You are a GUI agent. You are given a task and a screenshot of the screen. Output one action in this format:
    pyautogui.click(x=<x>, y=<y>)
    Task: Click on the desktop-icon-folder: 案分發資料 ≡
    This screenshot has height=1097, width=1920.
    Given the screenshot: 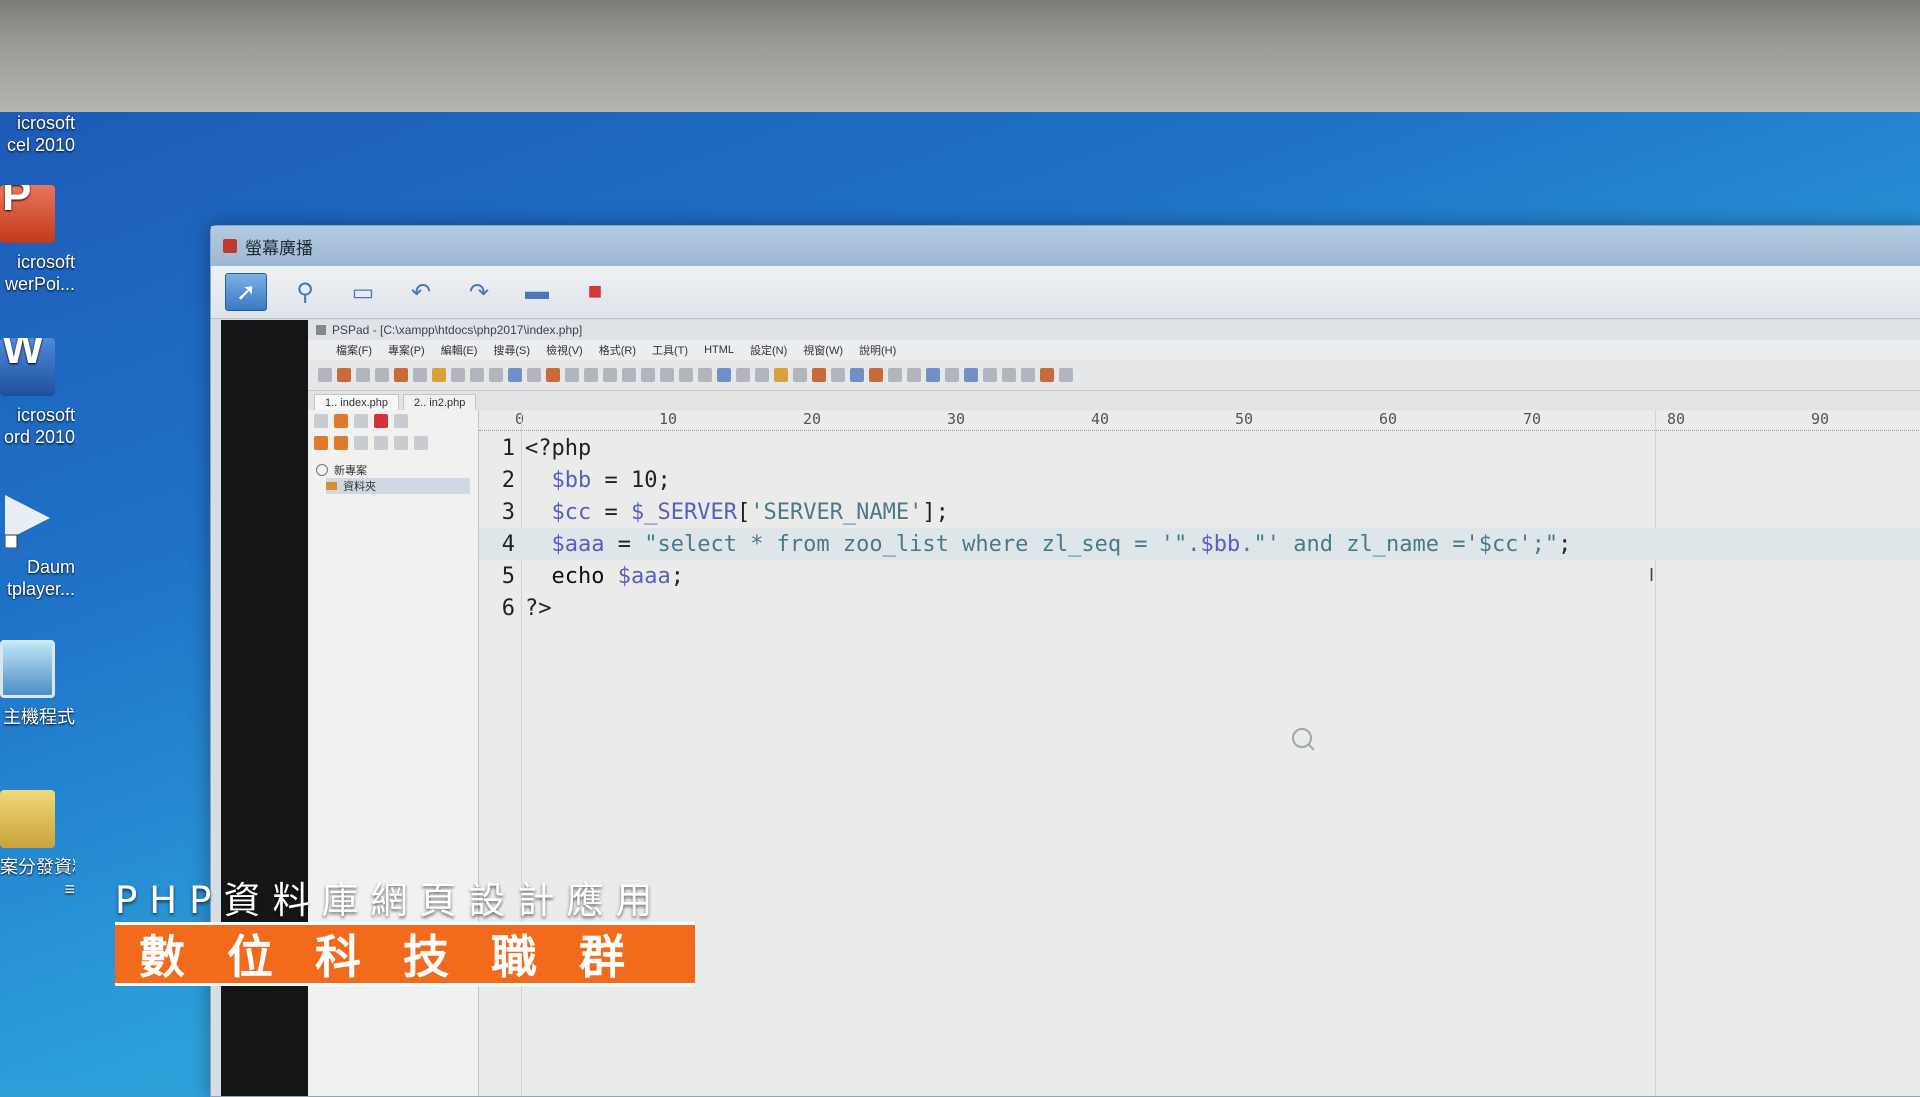 What is the action you would take?
    pyautogui.click(x=37, y=845)
    